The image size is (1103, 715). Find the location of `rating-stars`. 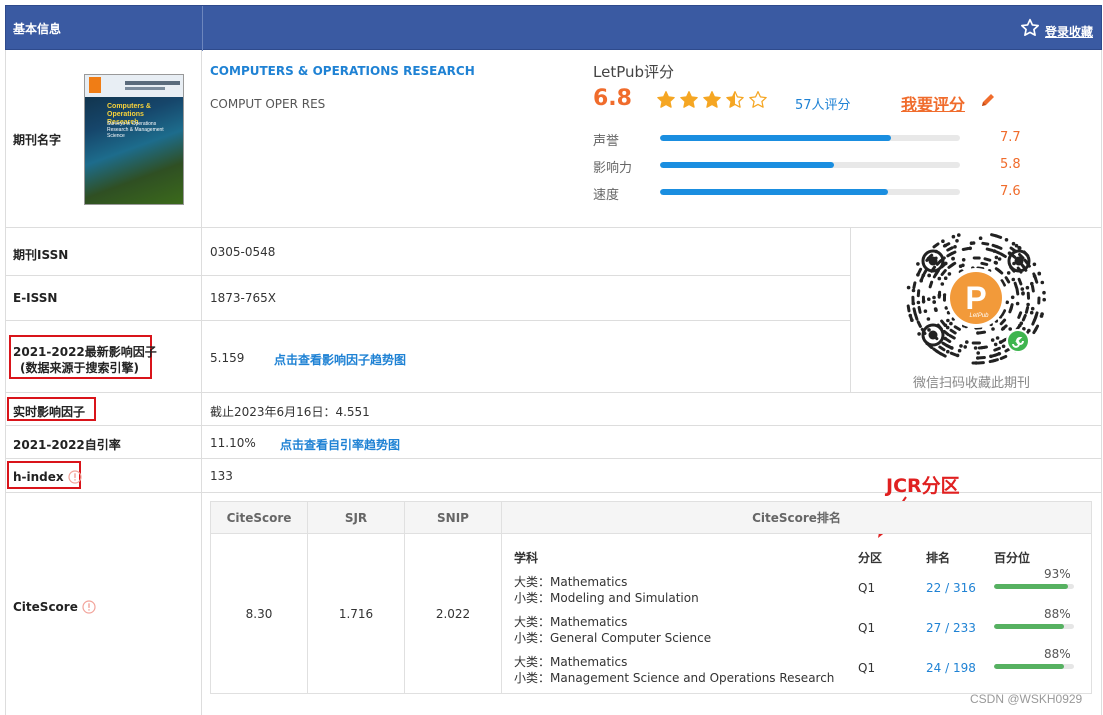

rating-stars is located at coordinates (713, 100).